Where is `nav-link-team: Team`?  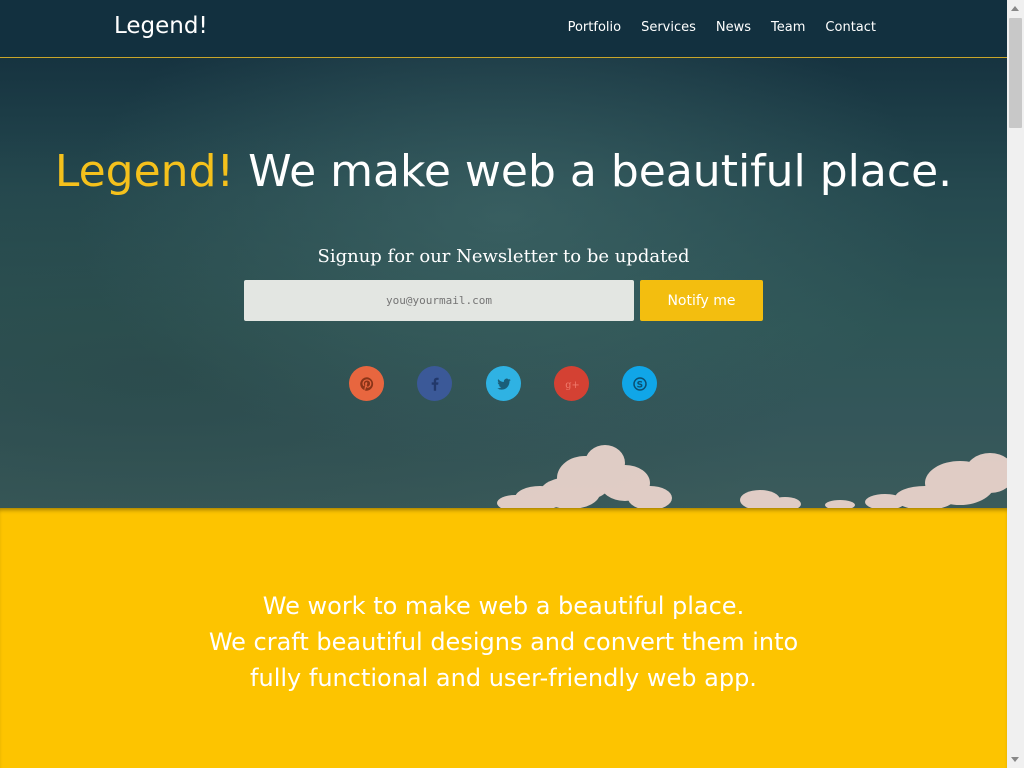
nav-link-team: Team is located at coordinates (788, 27).